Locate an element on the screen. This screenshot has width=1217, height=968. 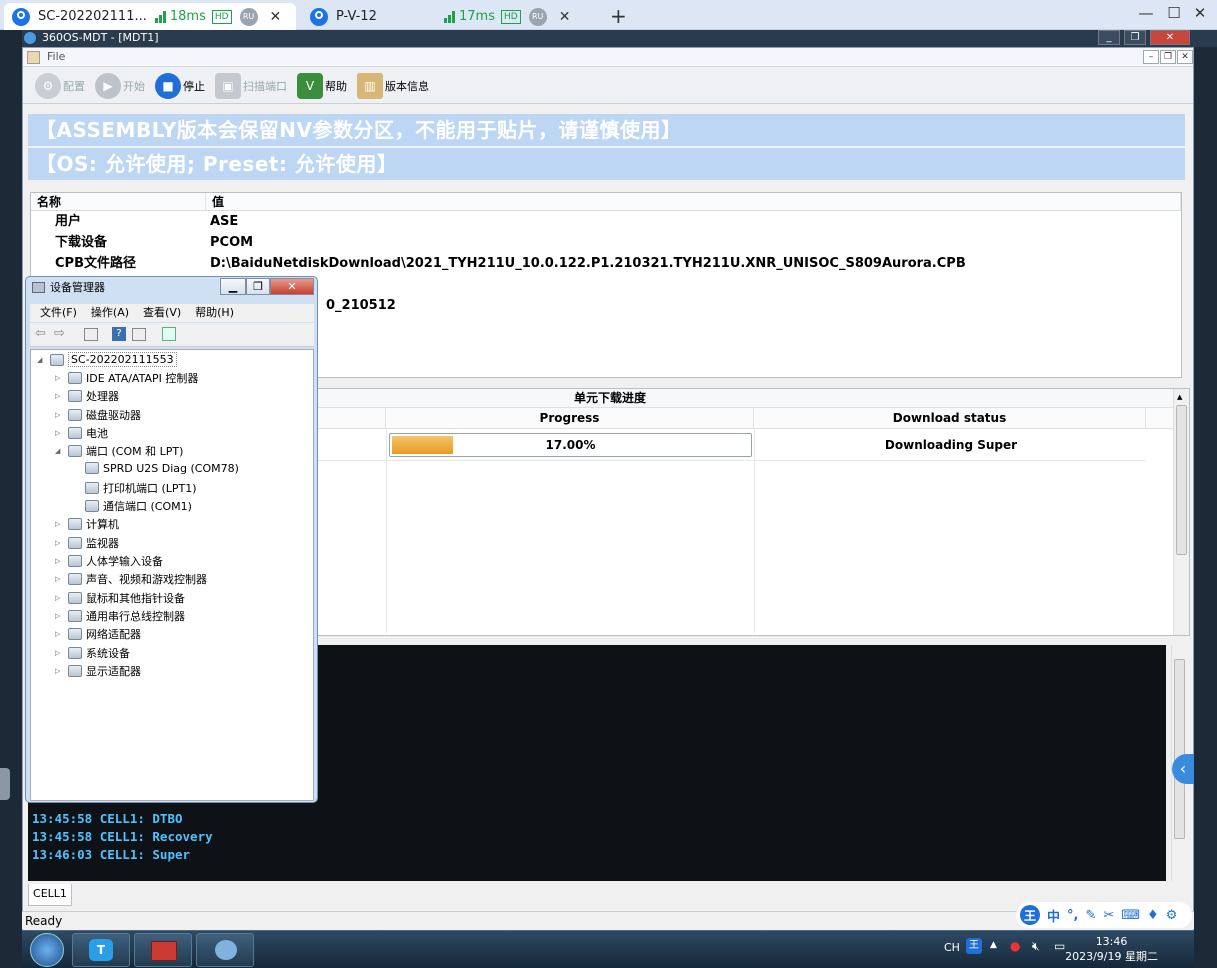
help-icon: ? is located at coordinates (119, 334).